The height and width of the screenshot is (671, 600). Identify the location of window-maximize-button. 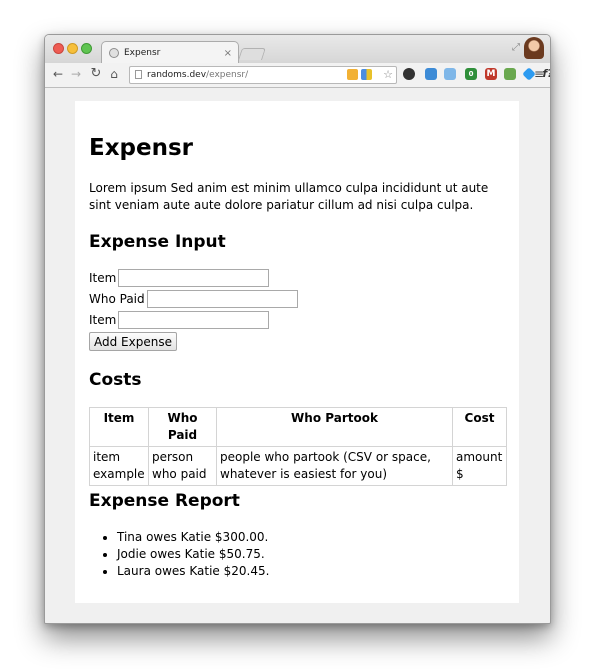
(86, 48).